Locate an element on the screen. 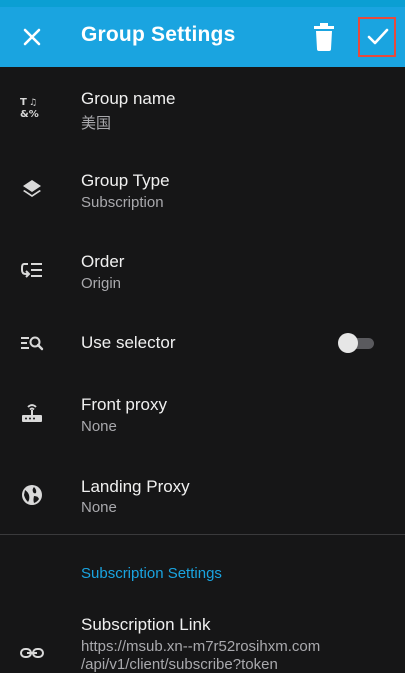  svg-text: T is located at coordinates (23, 102).